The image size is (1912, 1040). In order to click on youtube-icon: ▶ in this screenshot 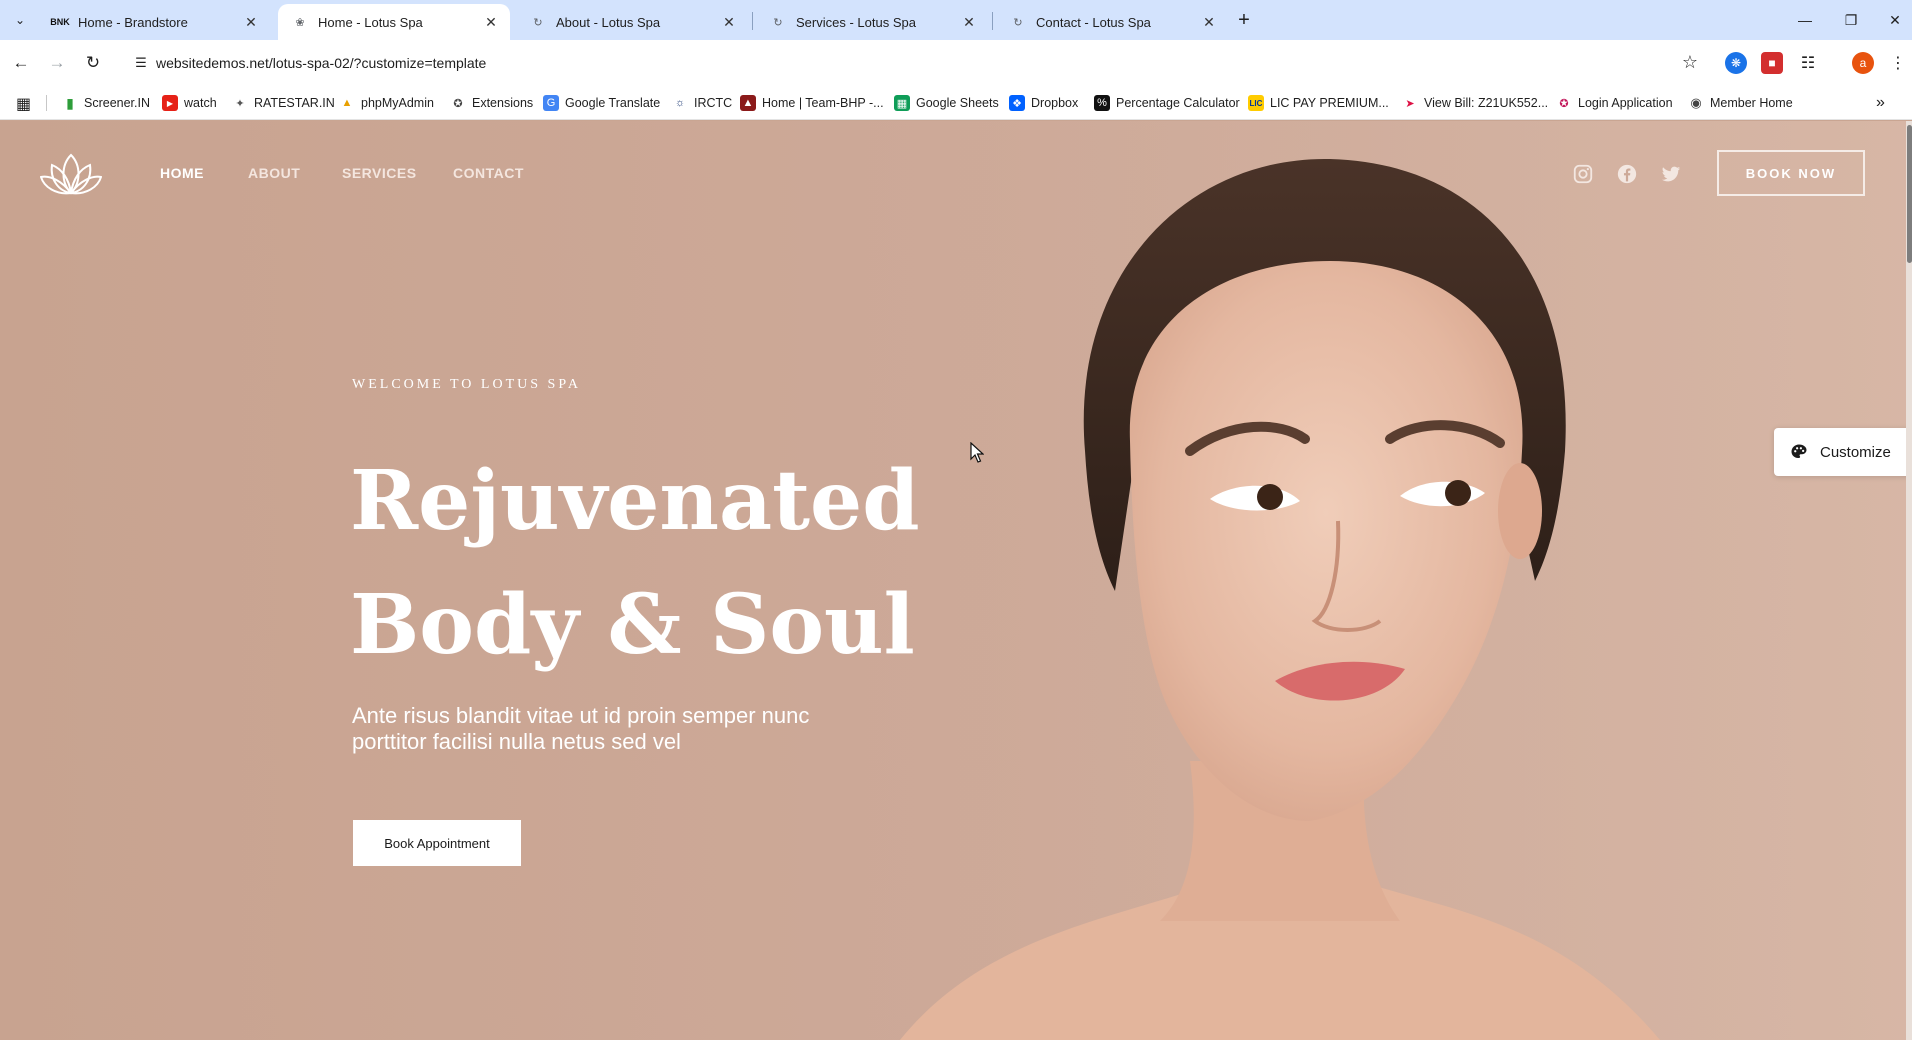, I will do `click(170, 103)`.